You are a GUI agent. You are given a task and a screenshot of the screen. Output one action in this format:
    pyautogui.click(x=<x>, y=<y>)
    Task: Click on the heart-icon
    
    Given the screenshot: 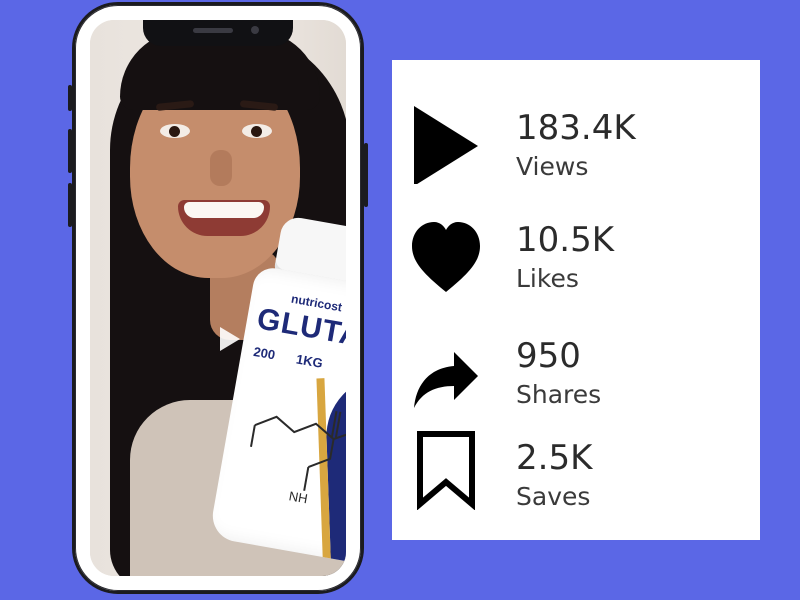 What is the action you would take?
    pyautogui.click(x=446, y=257)
    